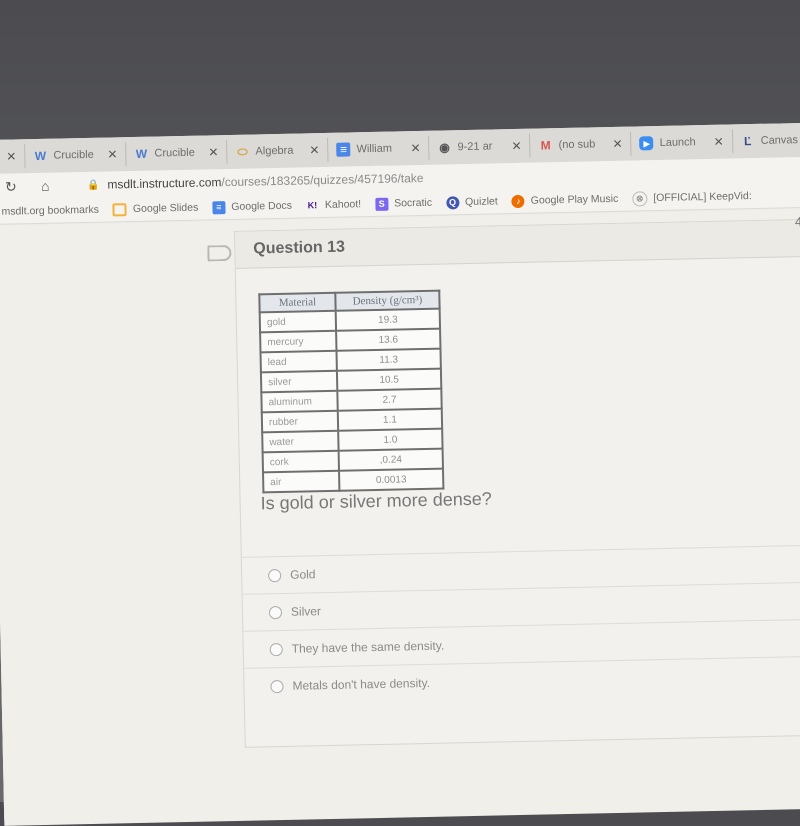 This screenshot has height=826, width=800. I want to click on bookmark-msdlt: msdlt.org bookmarks, so click(50, 211).